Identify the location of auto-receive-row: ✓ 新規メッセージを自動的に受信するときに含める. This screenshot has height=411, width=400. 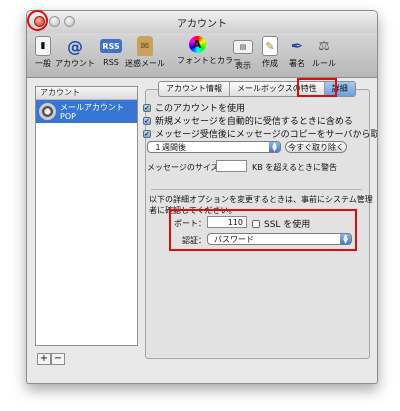
(248, 120).